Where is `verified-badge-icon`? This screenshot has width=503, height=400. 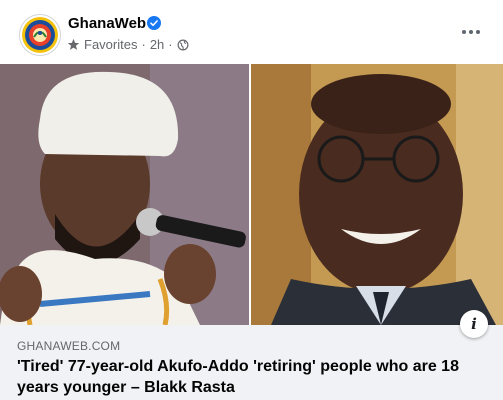
verified-badge-icon is located at coordinates (154, 23).